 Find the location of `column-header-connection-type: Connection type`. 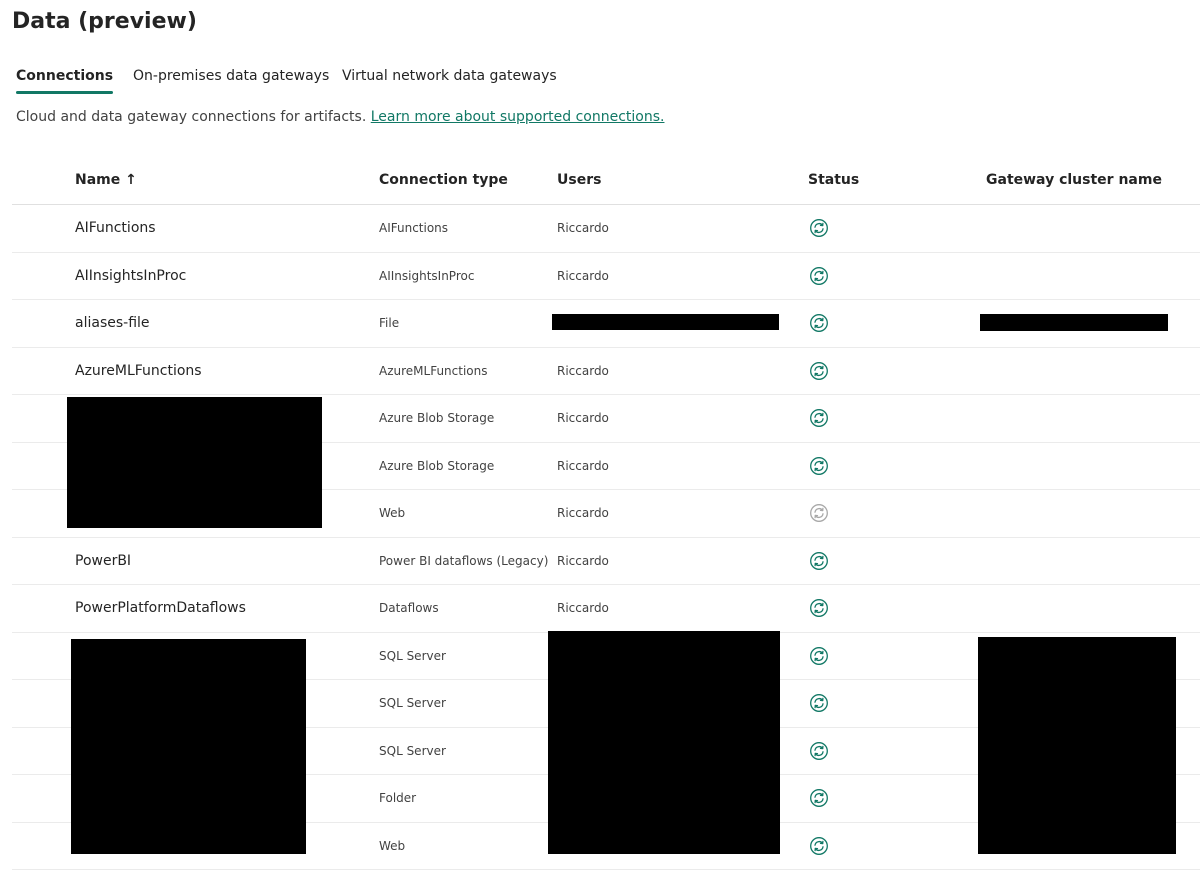

column-header-connection-type: Connection type is located at coordinates (443, 180).